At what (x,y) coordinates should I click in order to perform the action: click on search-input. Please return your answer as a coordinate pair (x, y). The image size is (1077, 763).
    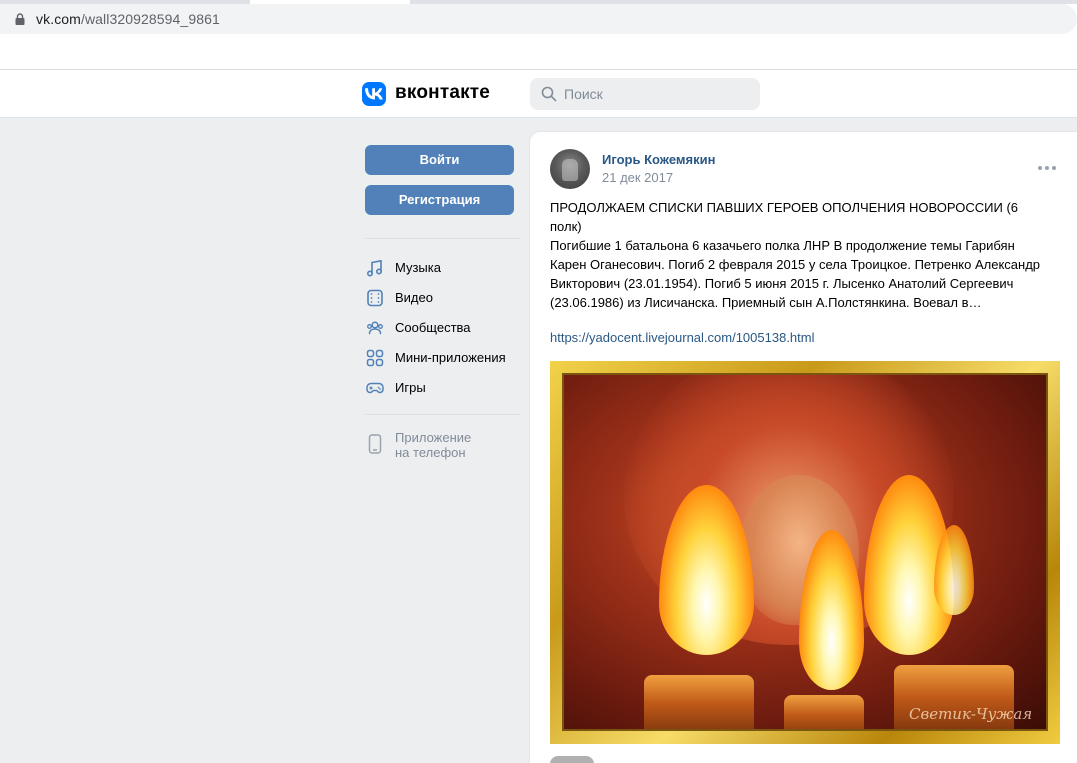
    Looking at the image, I should click on (659, 94).